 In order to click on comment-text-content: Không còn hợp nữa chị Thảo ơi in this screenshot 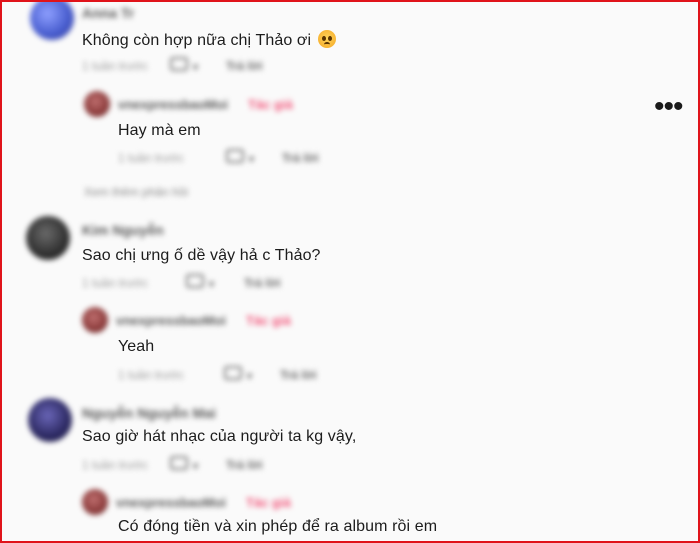, I will do `click(197, 40)`.